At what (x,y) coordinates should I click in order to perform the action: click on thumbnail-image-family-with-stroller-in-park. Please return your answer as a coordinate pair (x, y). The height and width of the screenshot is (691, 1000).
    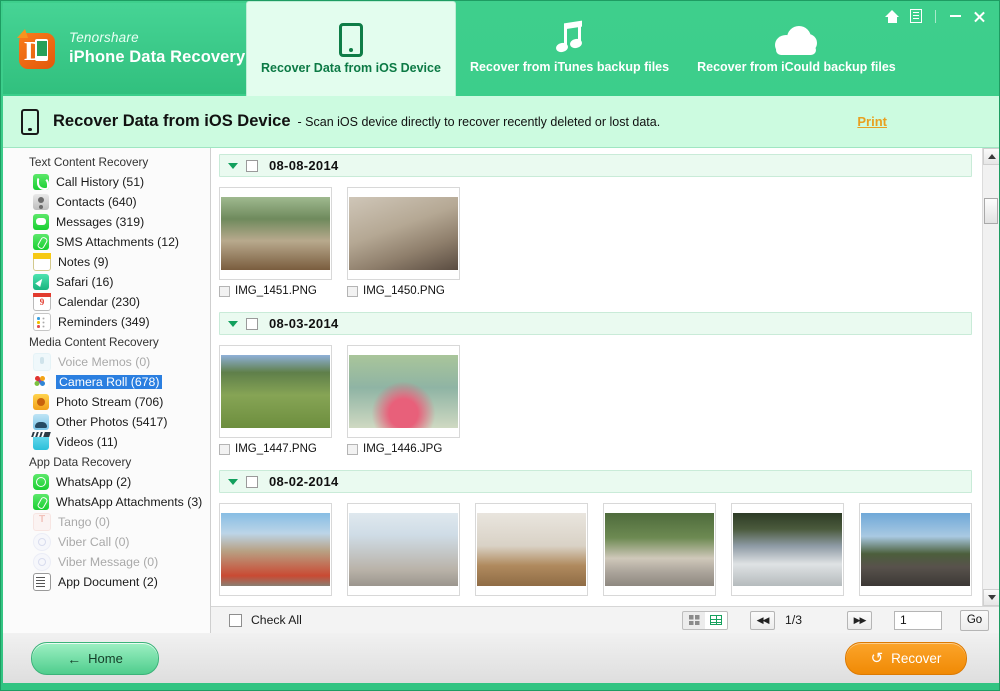
    Looking at the image, I should click on (275, 391).